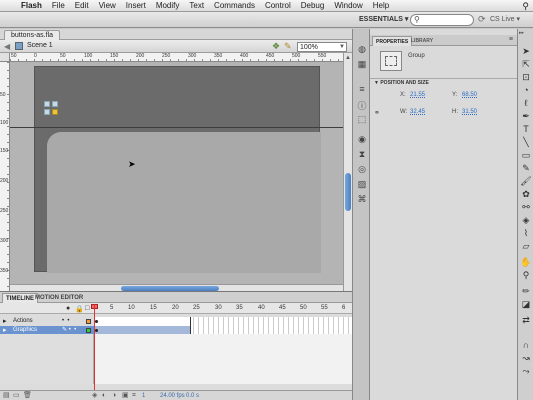 Image resolution: width=533 pixels, height=400 pixels. What do you see at coordinates (104, 395) in the screenshot?
I see `onion-skin-icon: ◐` at bounding box center [104, 395].